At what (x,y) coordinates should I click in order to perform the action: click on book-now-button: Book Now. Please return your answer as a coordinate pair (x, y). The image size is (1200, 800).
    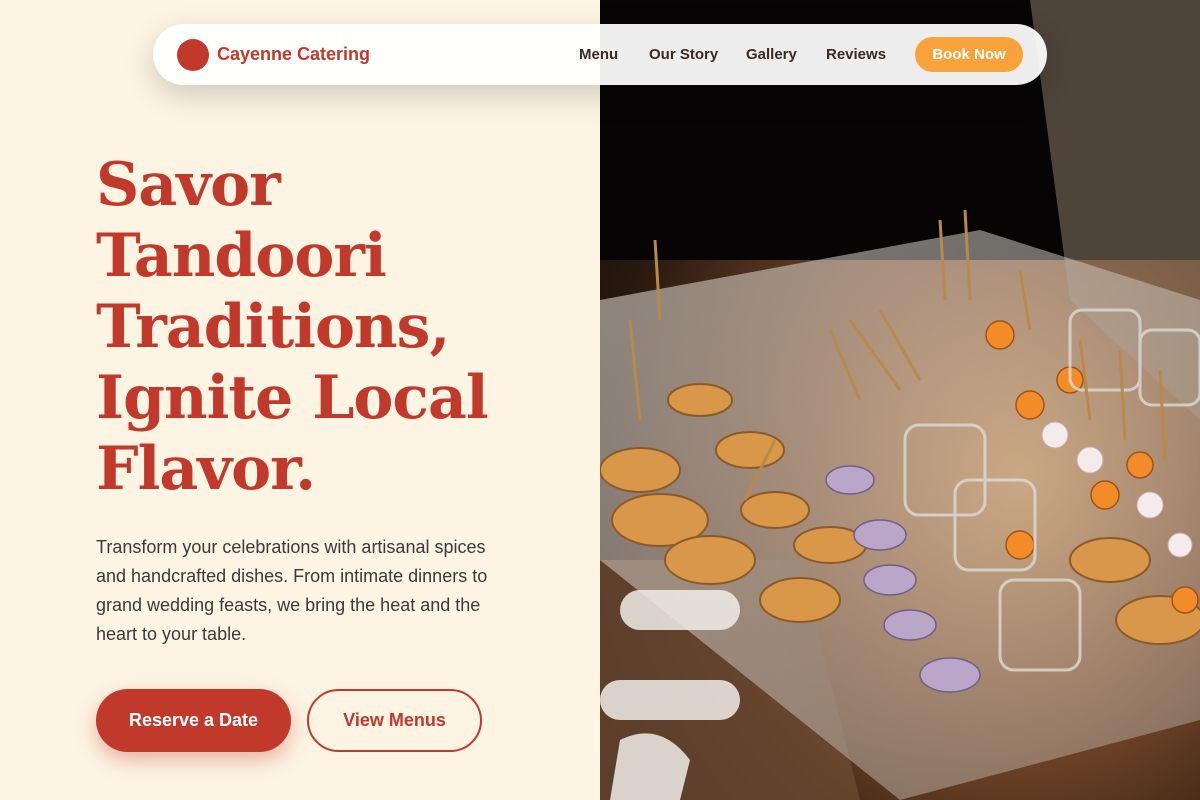
    Looking at the image, I should click on (969, 54).